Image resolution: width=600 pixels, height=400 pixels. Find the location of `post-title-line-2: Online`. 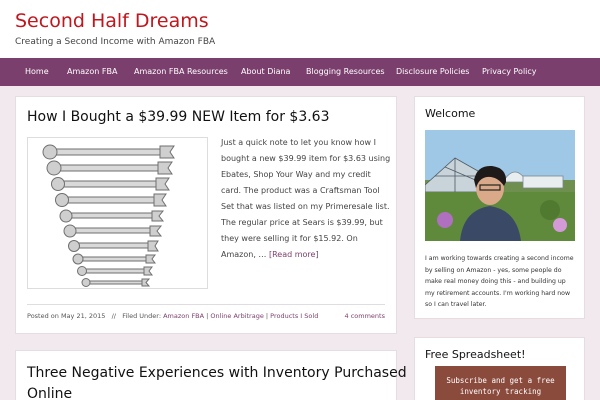

post-title-line-2: Online is located at coordinates (49, 393).